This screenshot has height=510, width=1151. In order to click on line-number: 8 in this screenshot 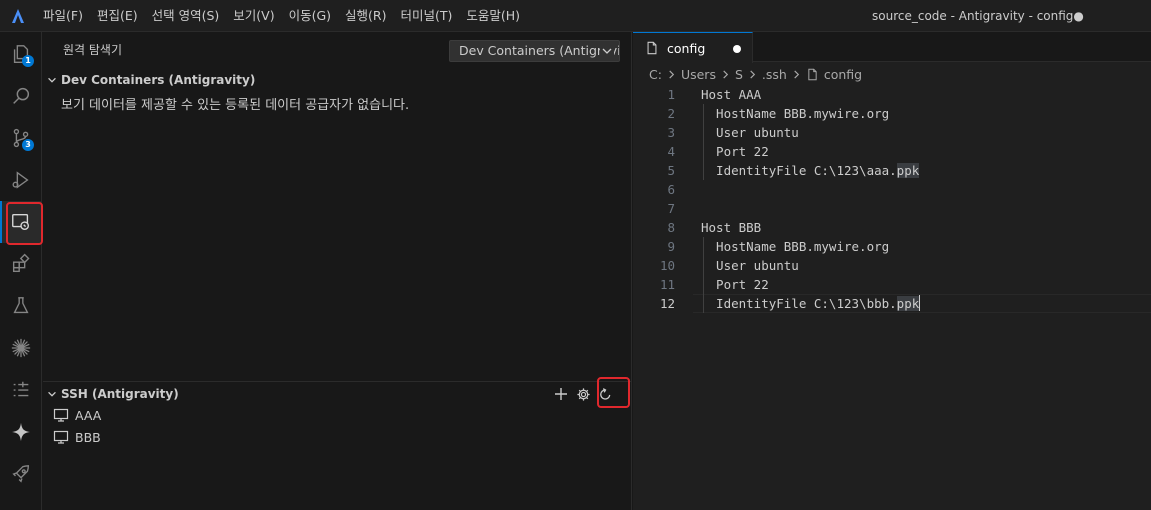, I will do `click(671, 227)`.